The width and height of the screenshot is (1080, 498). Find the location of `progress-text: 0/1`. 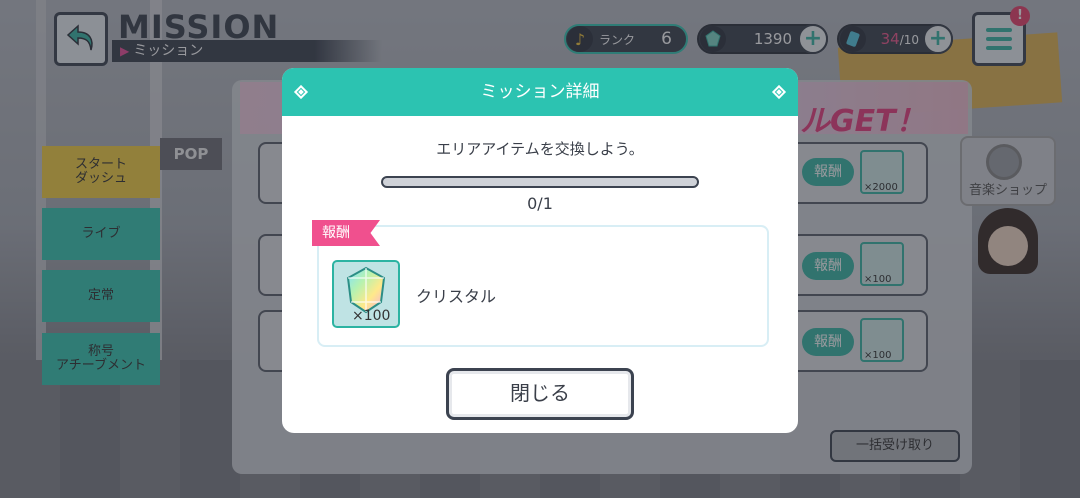

progress-text: 0/1 is located at coordinates (540, 203).